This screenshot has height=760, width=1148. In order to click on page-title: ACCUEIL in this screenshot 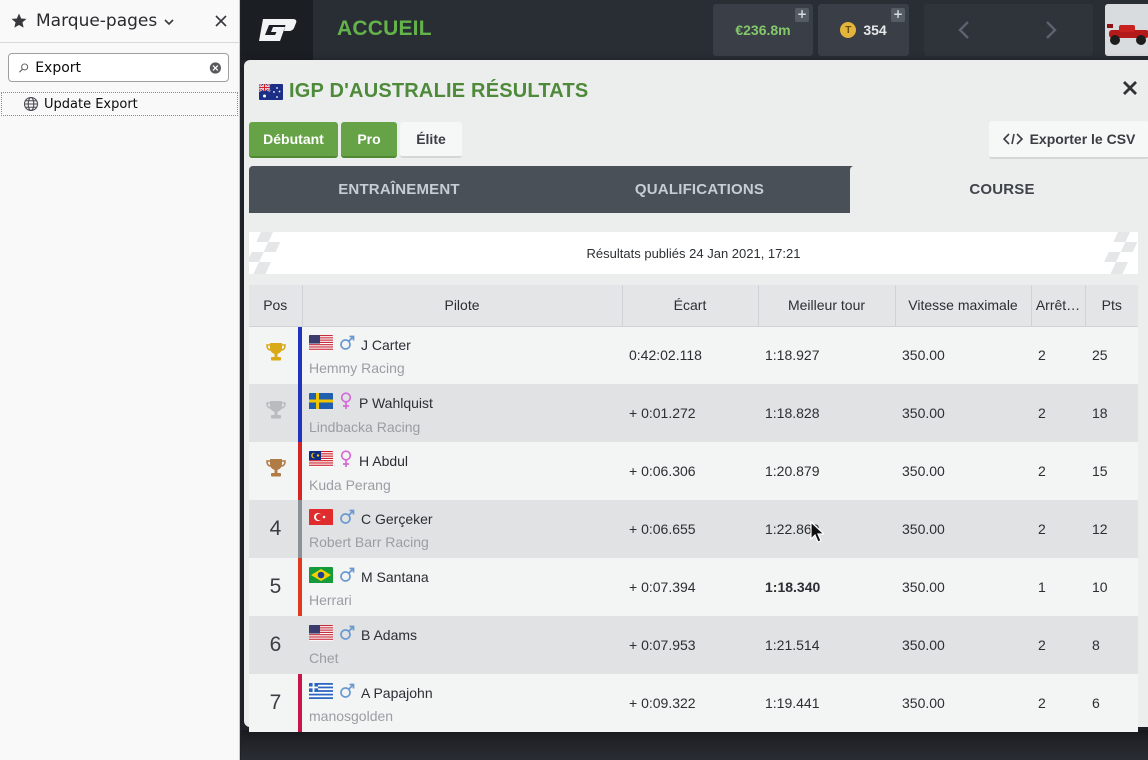, I will do `click(384, 28)`.